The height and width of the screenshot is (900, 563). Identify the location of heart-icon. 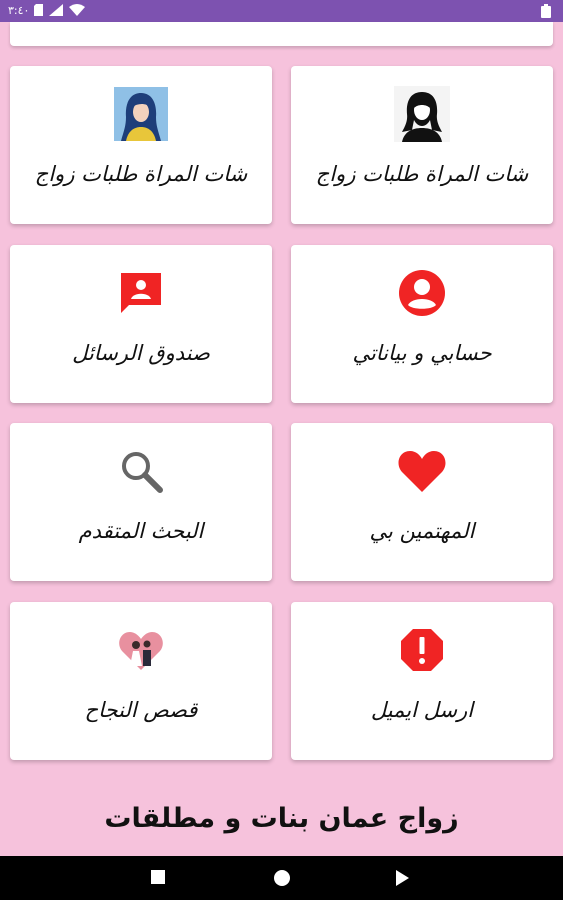
(422, 471).